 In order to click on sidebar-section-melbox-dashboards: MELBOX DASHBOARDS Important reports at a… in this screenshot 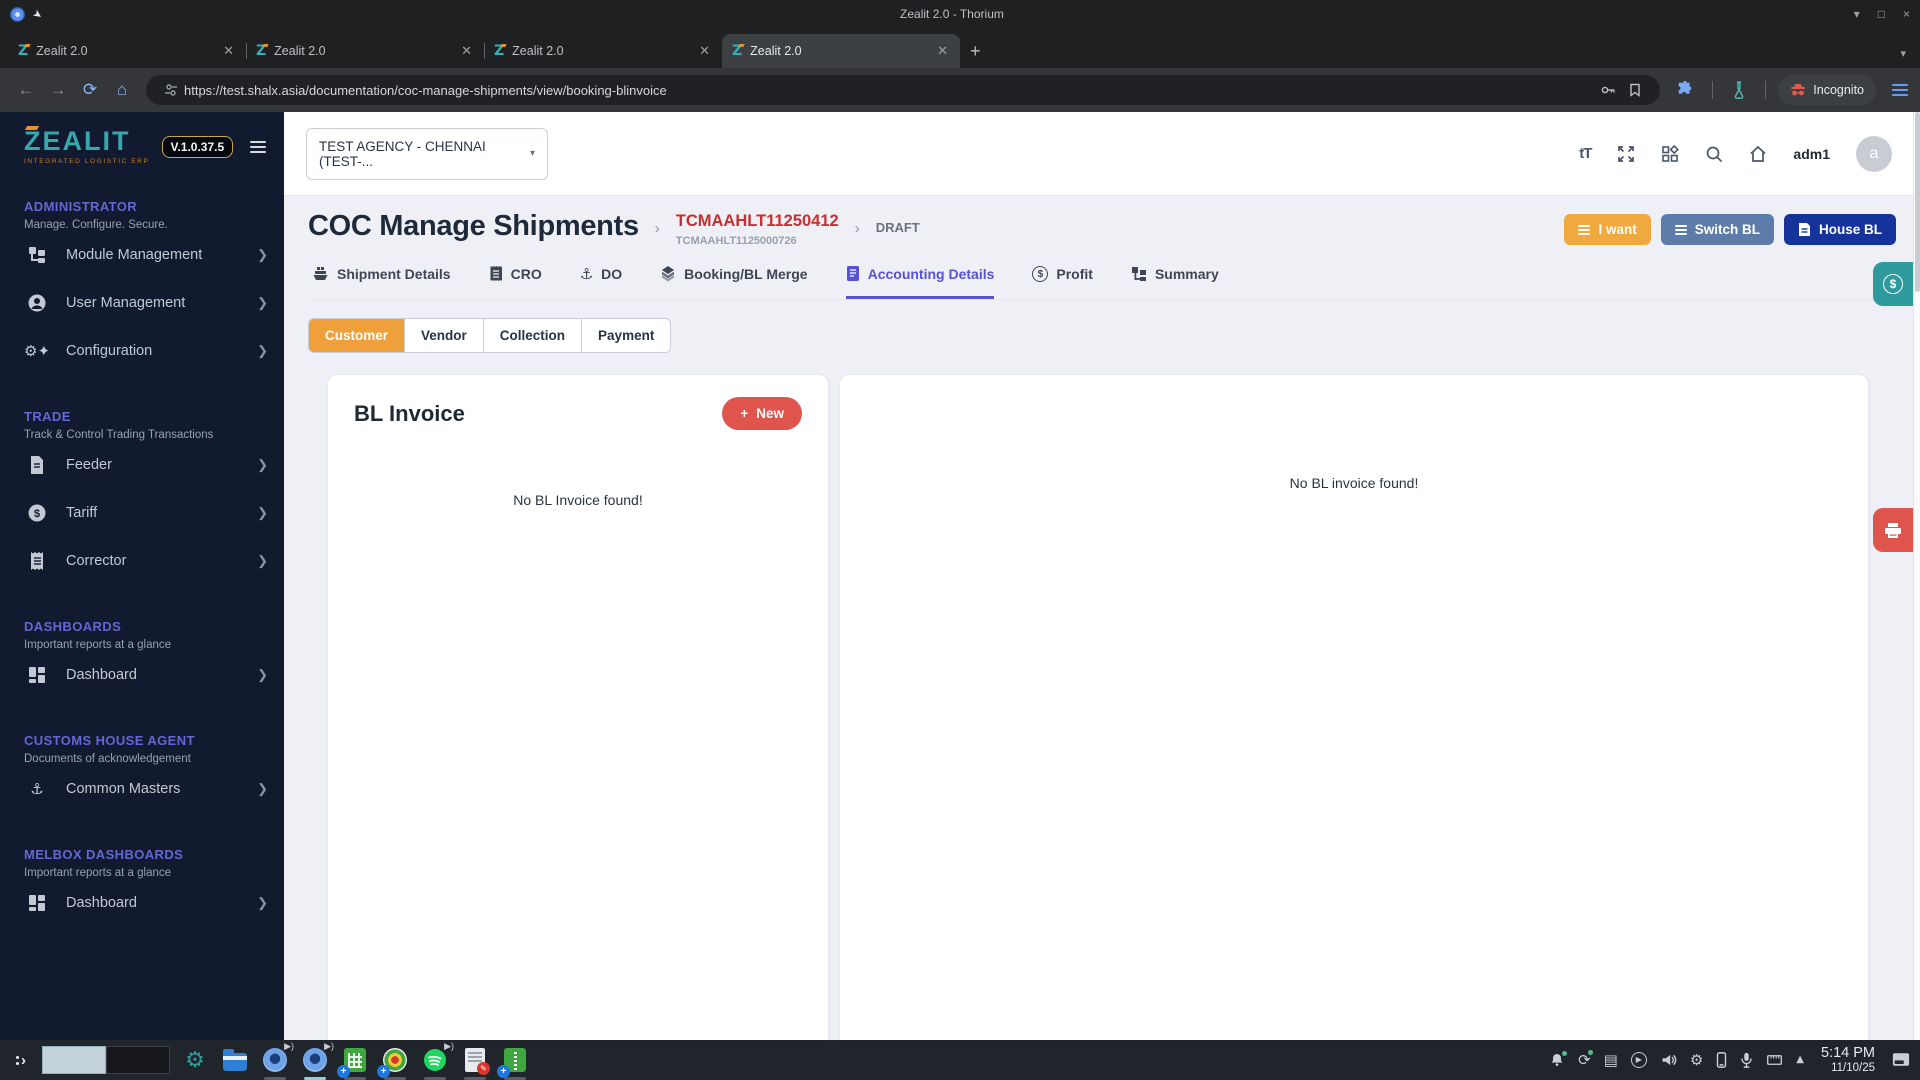, I will do `click(154, 887)`.